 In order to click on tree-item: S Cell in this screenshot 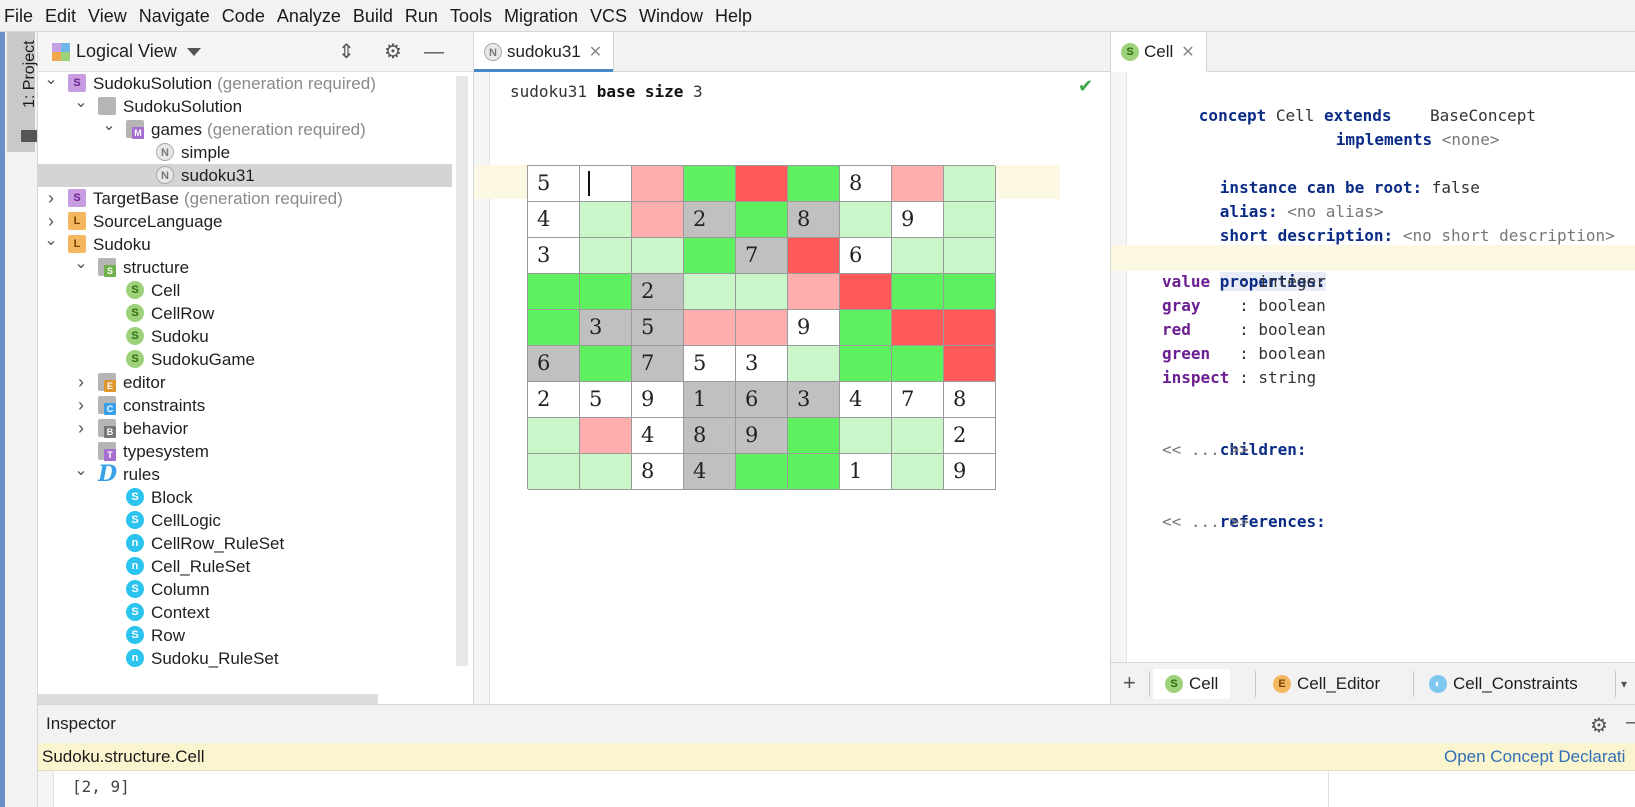, I will do `click(245, 290)`.